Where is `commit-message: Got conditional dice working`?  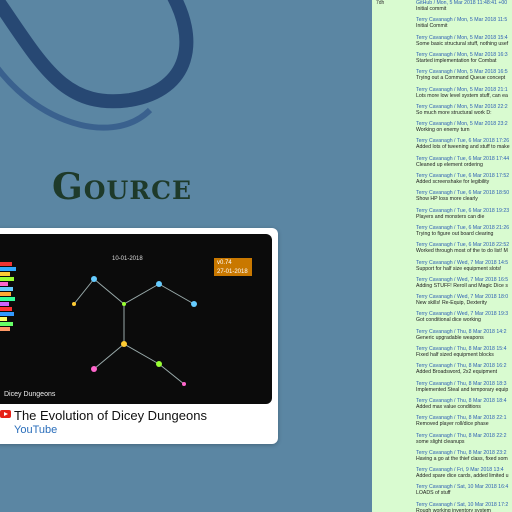 commit-message: Got conditional dice working is located at coordinates (448, 320).